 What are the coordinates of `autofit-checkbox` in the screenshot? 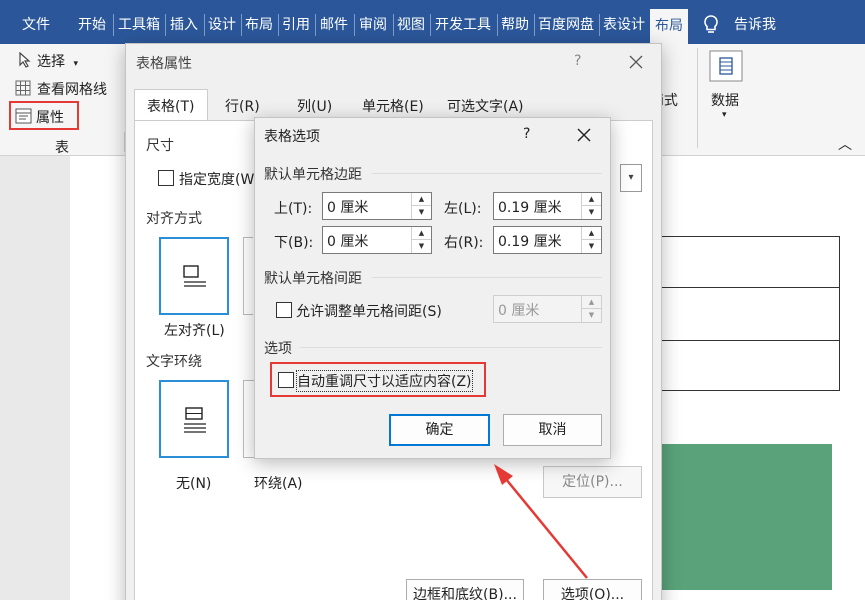 It's located at (286, 380).